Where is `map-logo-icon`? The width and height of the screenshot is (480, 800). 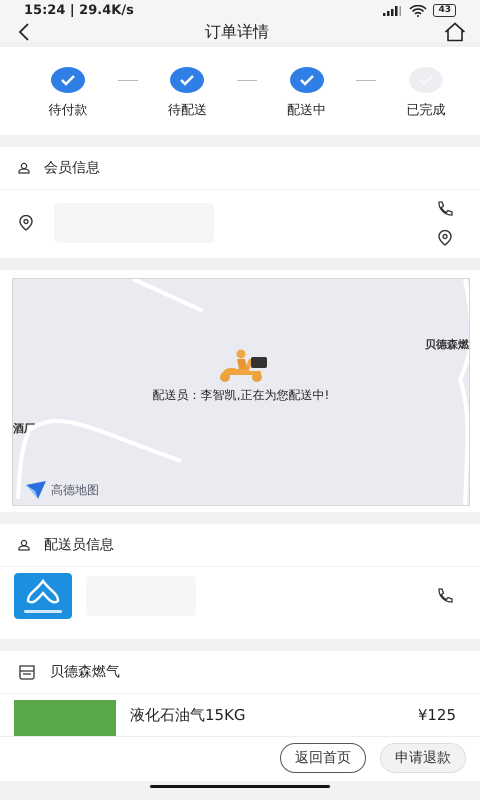
map-logo-icon is located at coordinates (36, 490).